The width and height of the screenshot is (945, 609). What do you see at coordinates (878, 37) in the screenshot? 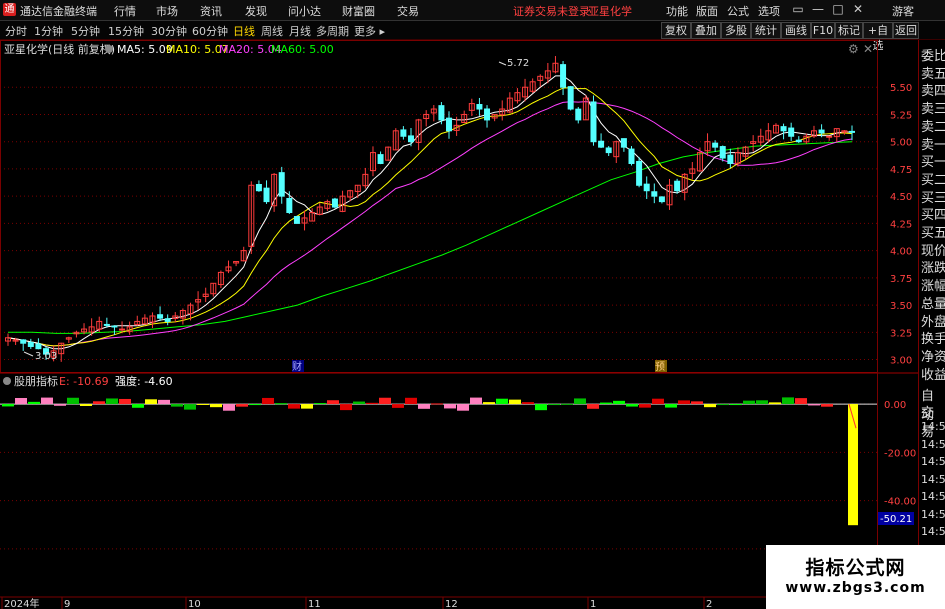
I see `add-watchlist-button: +自选` at bounding box center [878, 37].